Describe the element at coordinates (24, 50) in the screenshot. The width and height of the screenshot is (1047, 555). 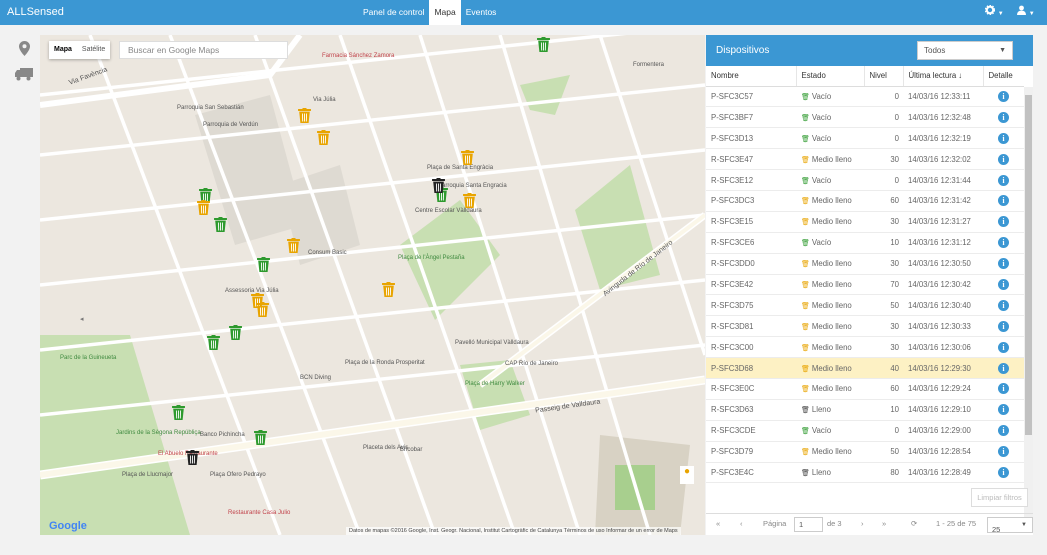
I see `map-pin-icon` at that location.